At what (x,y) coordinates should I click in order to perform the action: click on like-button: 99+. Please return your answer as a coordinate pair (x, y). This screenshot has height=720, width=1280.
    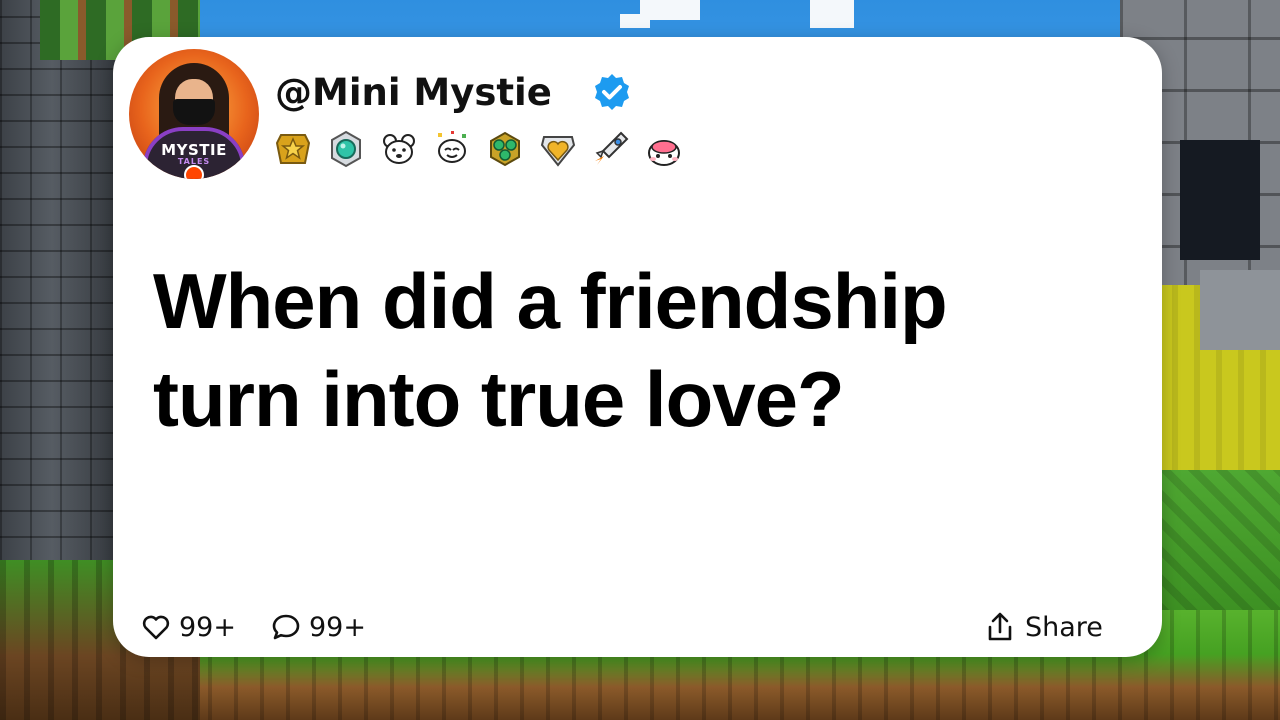
    Looking at the image, I should click on (188, 627).